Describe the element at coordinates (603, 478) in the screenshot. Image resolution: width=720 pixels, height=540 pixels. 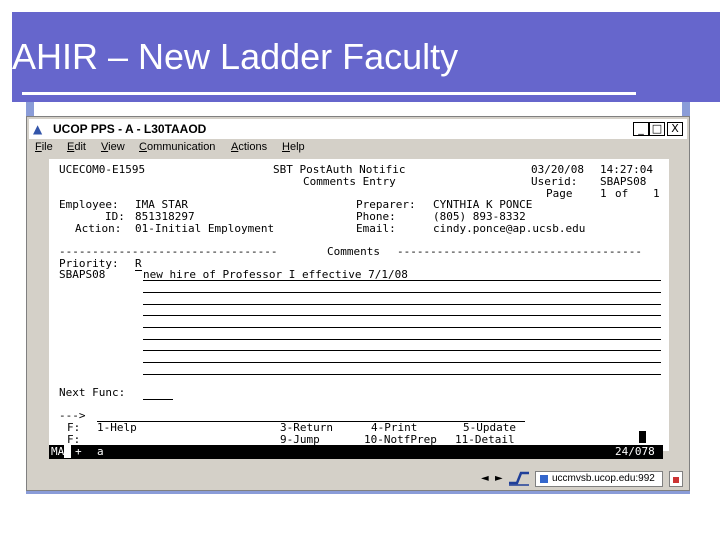
I see `host-address: uccmvsb.ucop.edu:992` at that location.